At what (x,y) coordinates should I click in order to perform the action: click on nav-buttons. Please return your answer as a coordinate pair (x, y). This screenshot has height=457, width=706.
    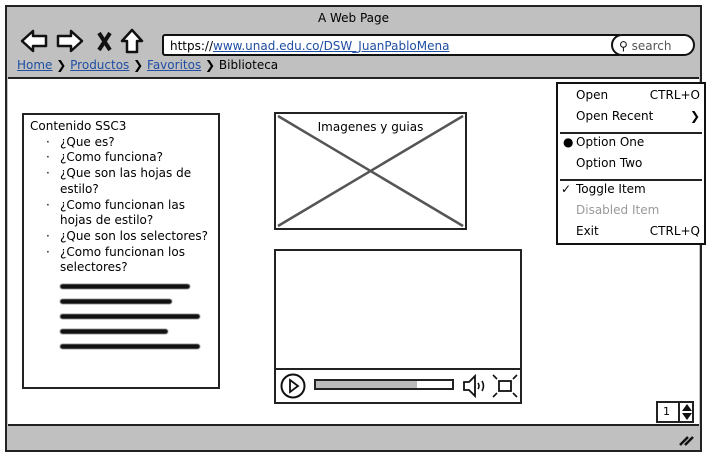
    Looking at the image, I should click on (82, 41).